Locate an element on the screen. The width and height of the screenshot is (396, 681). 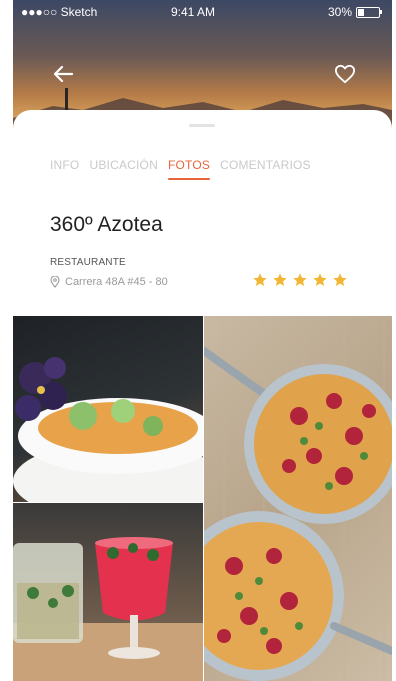
venue-address: Carrera 48A #45 - 80 is located at coordinates (109, 282).